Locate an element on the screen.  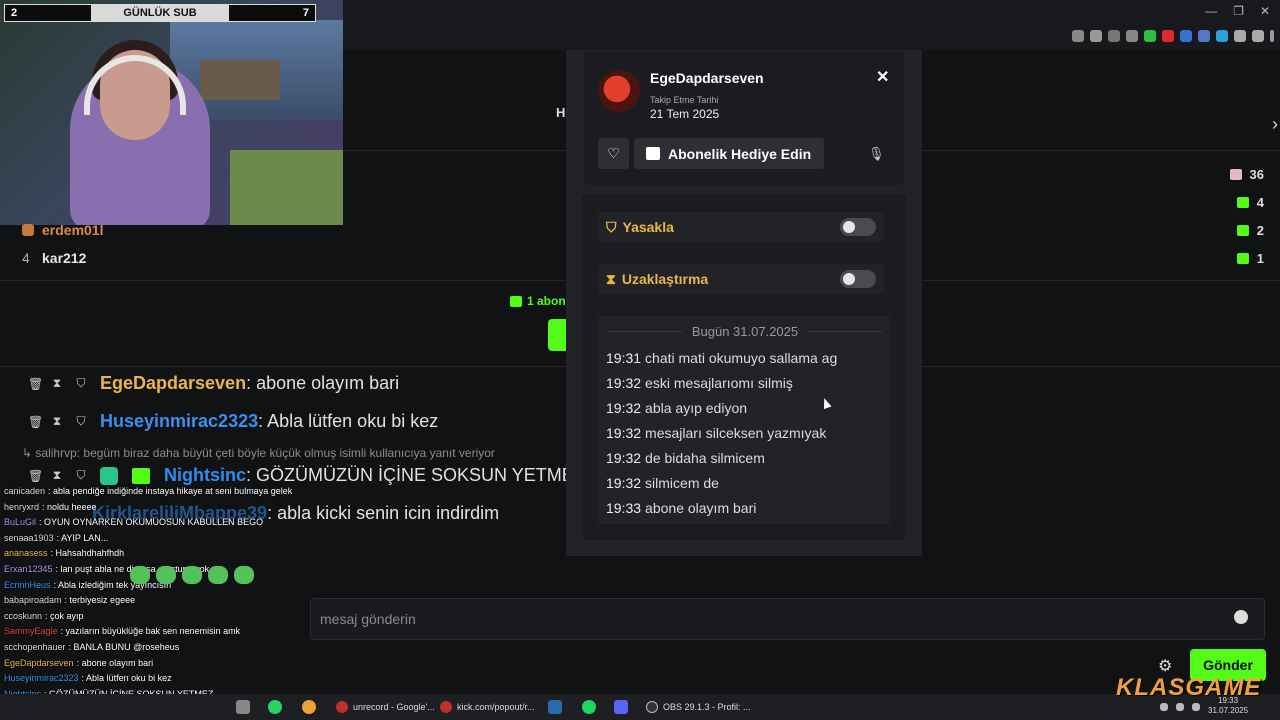
chat-input is located at coordinates (787, 619).